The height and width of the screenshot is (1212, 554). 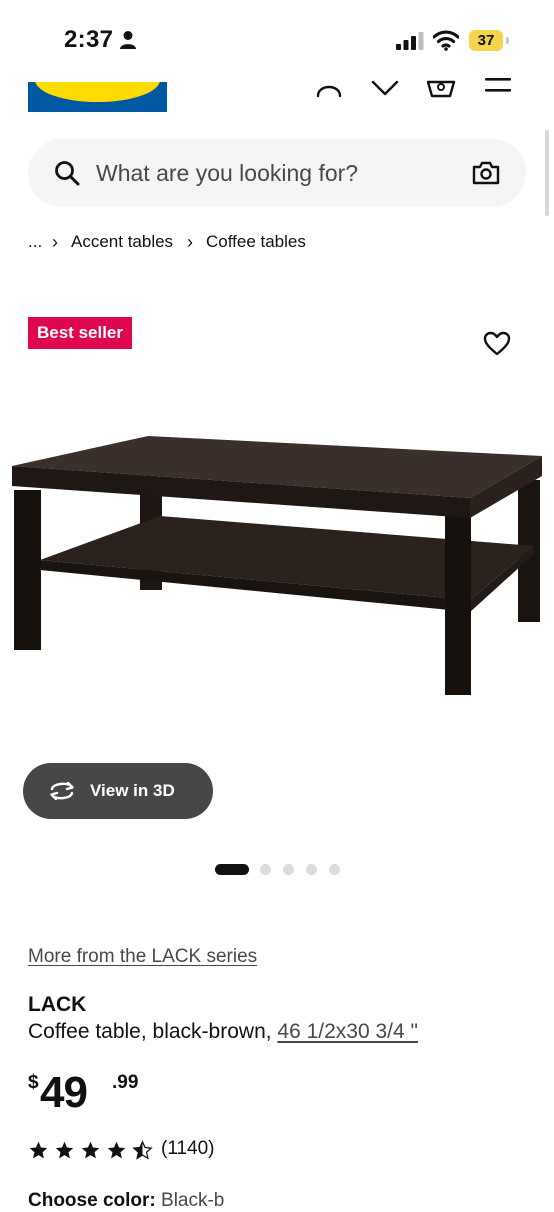 What do you see at coordinates (33, 1082) in the screenshot?
I see `price-currency: $` at bounding box center [33, 1082].